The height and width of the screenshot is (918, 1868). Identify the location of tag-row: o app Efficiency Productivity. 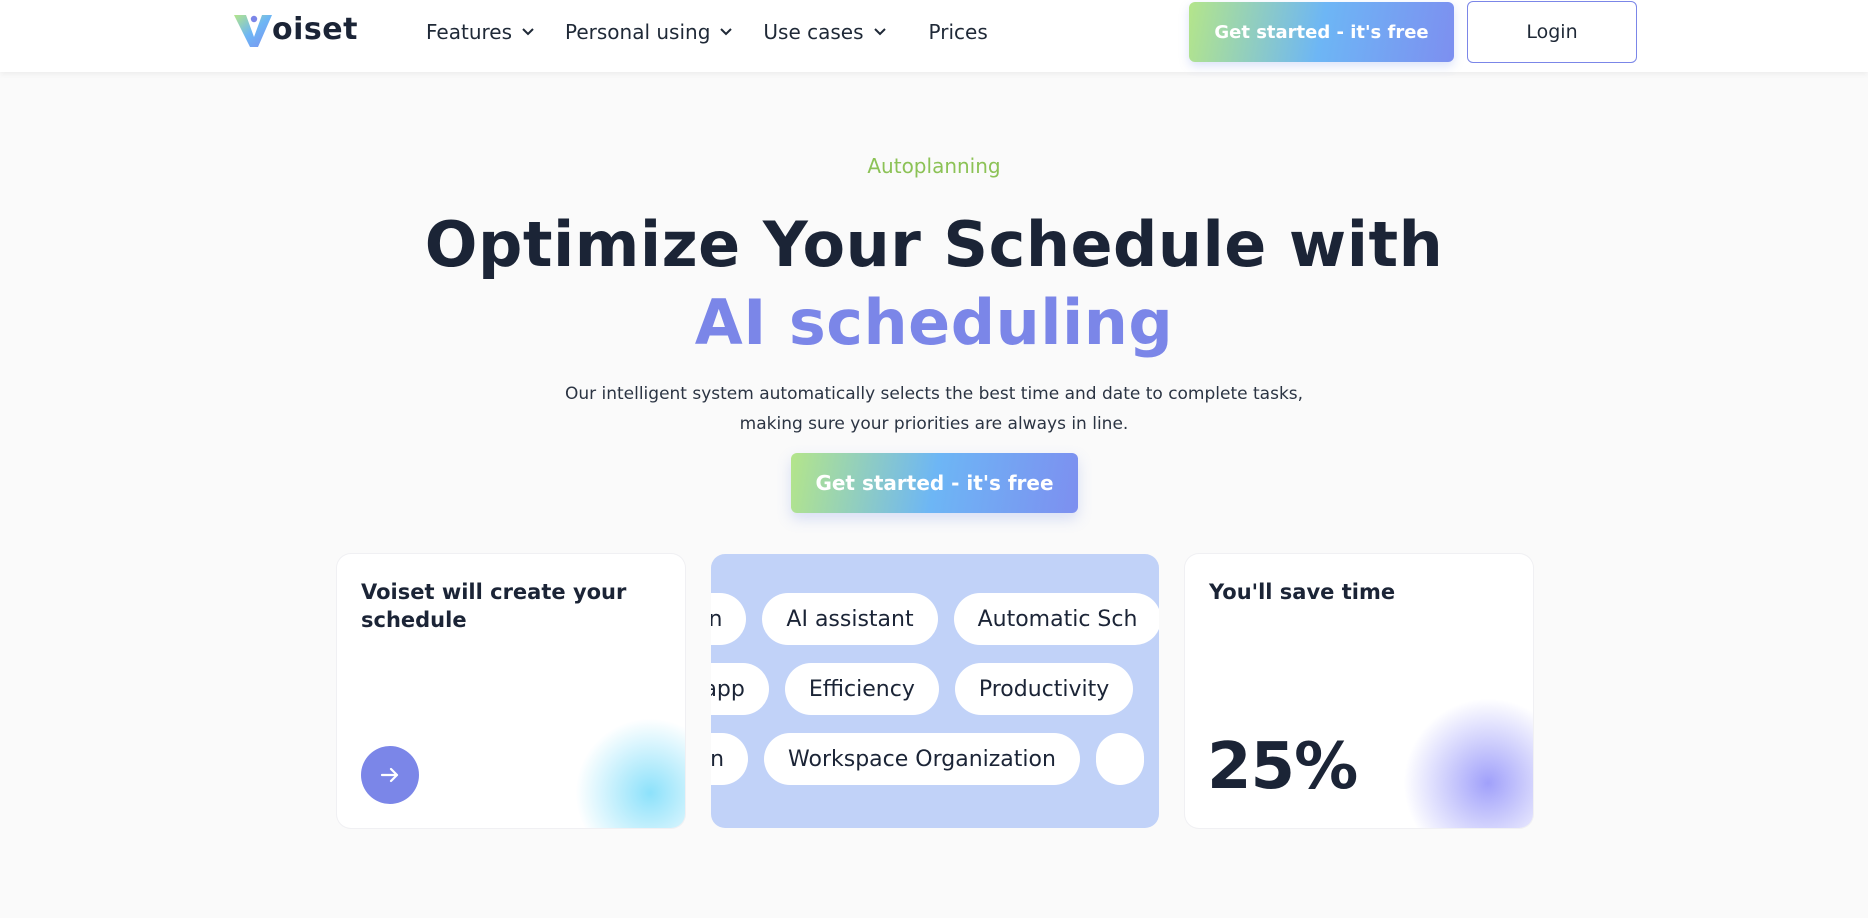
(930, 689).